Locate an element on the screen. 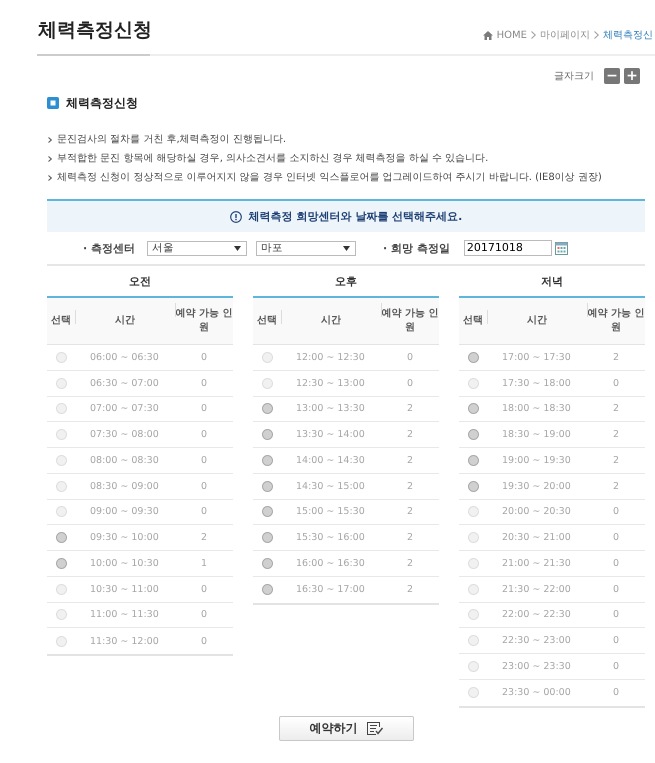  checklist-icon is located at coordinates (374, 728).